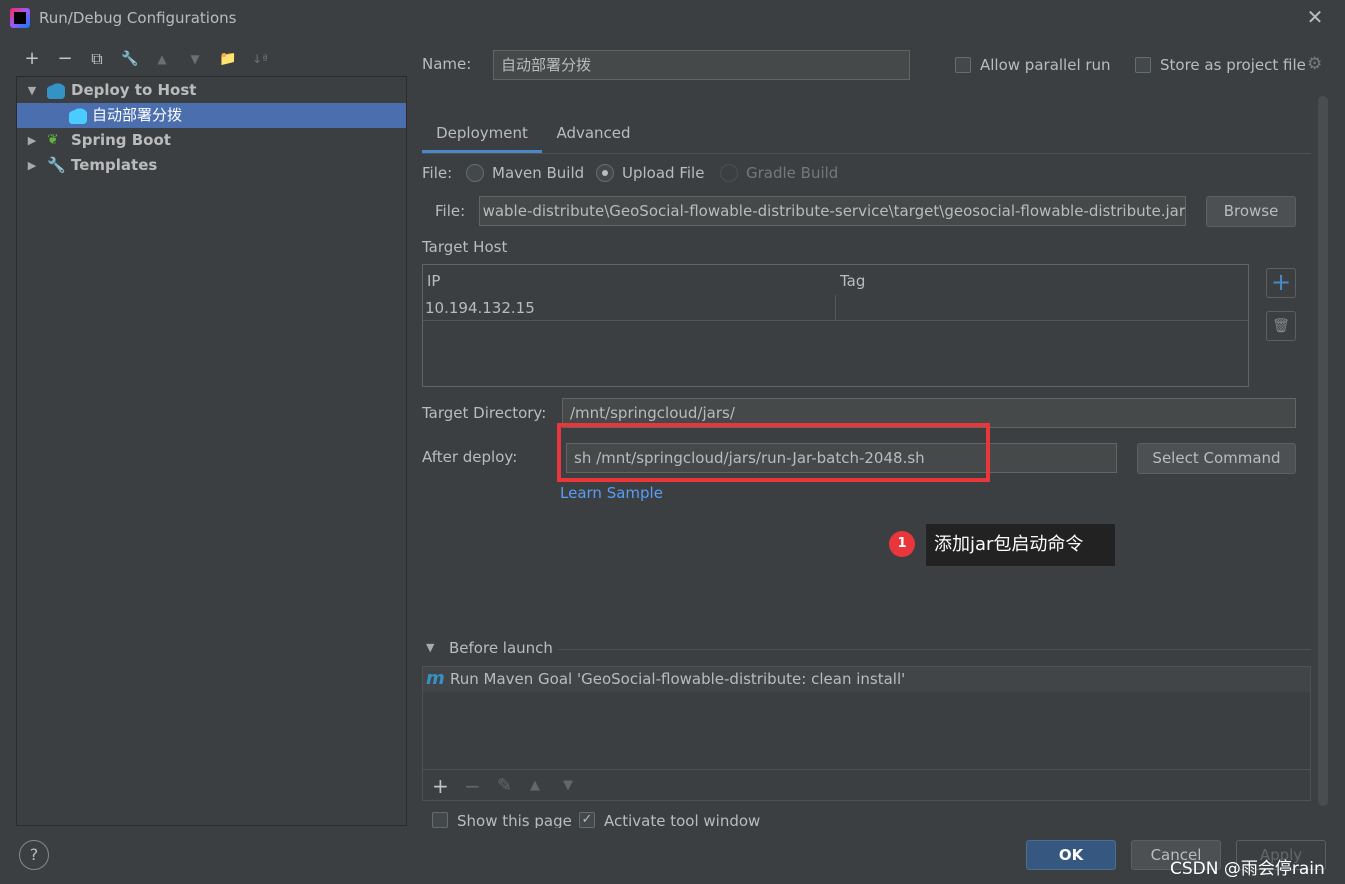  What do you see at coordinates (538, 173) in the screenshot?
I see `maven-build-label: Maven Build` at bounding box center [538, 173].